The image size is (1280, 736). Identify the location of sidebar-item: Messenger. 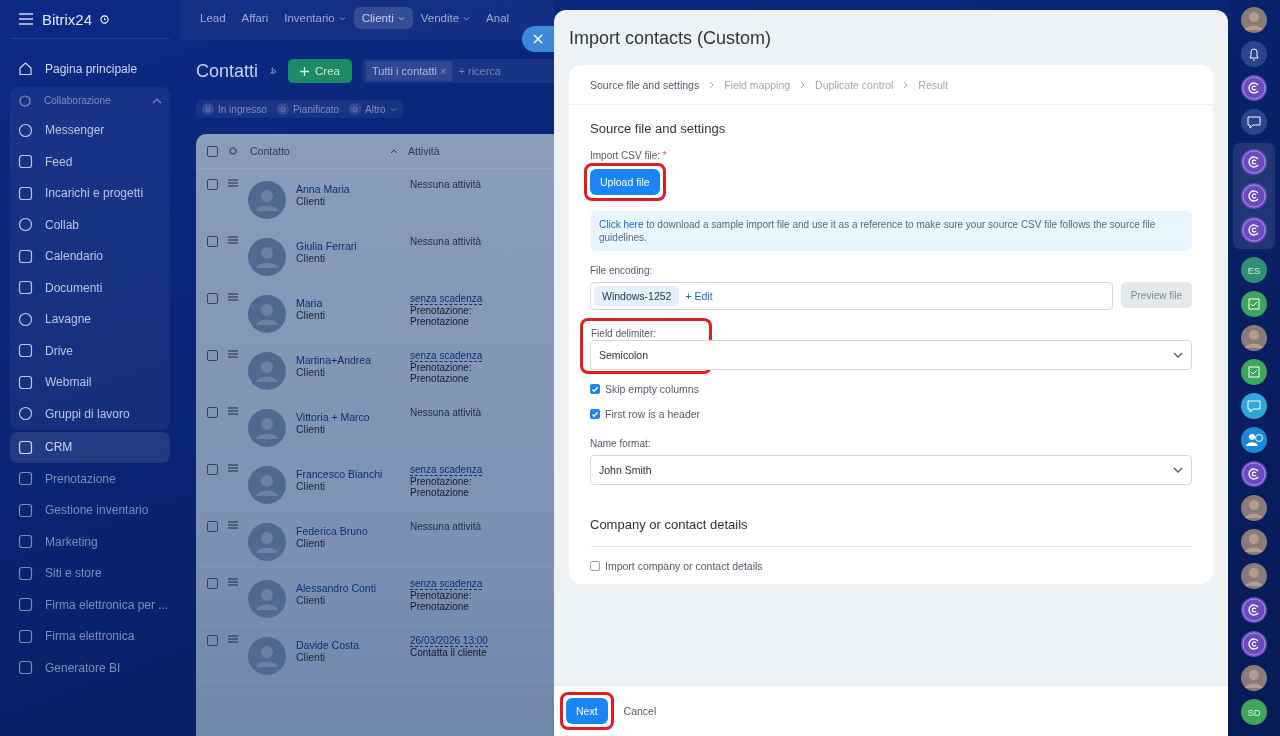
(90, 130).